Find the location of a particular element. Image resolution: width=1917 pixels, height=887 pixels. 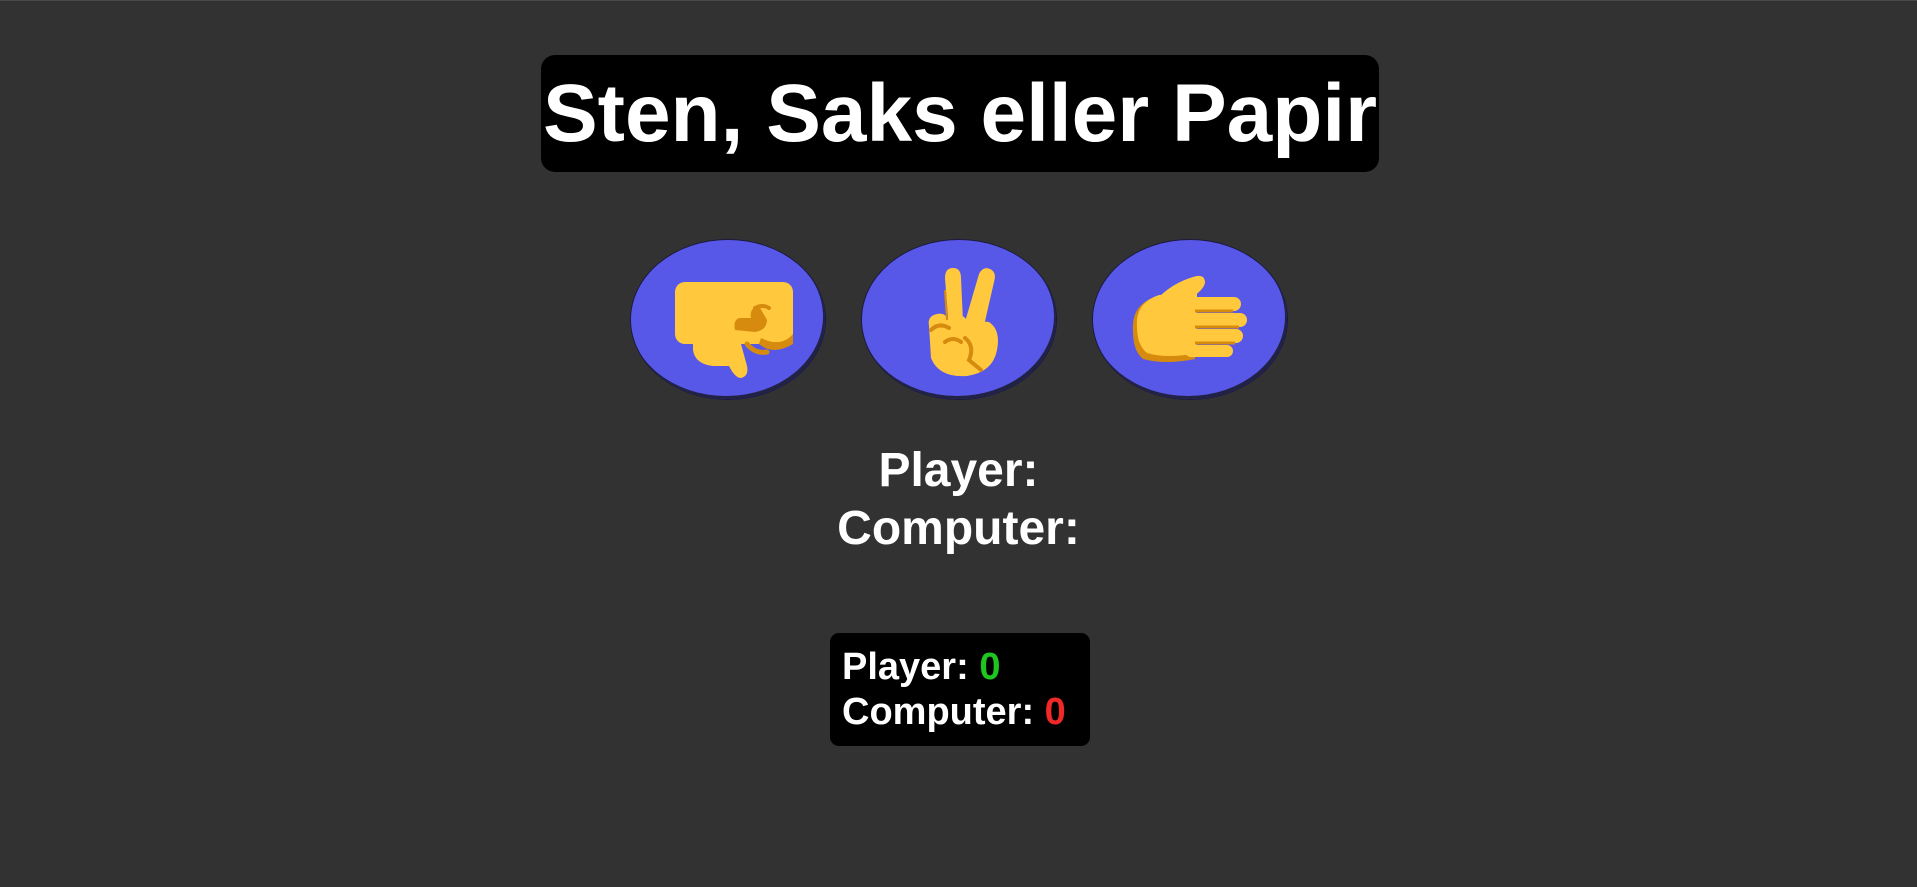

paper-button is located at coordinates (1190, 319).